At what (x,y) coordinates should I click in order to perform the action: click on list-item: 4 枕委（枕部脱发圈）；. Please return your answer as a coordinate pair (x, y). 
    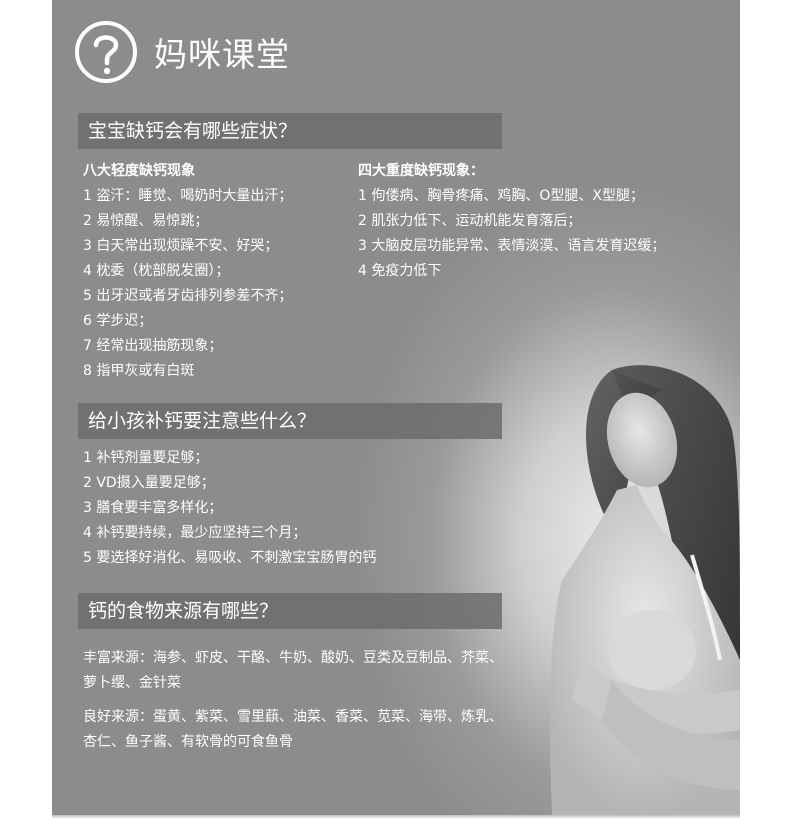
    Looking at the image, I should click on (156, 271).